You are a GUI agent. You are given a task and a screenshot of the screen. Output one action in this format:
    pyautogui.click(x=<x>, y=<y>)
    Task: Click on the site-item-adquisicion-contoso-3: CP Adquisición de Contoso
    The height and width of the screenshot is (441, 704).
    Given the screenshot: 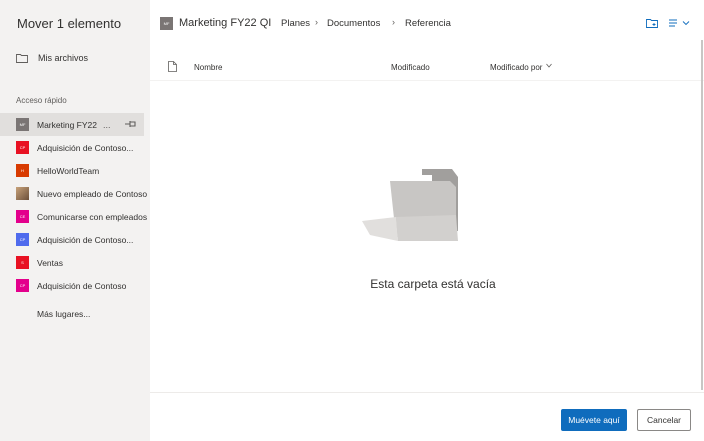 What is the action you would take?
    pyautogui.click(x=75, y=285)
    